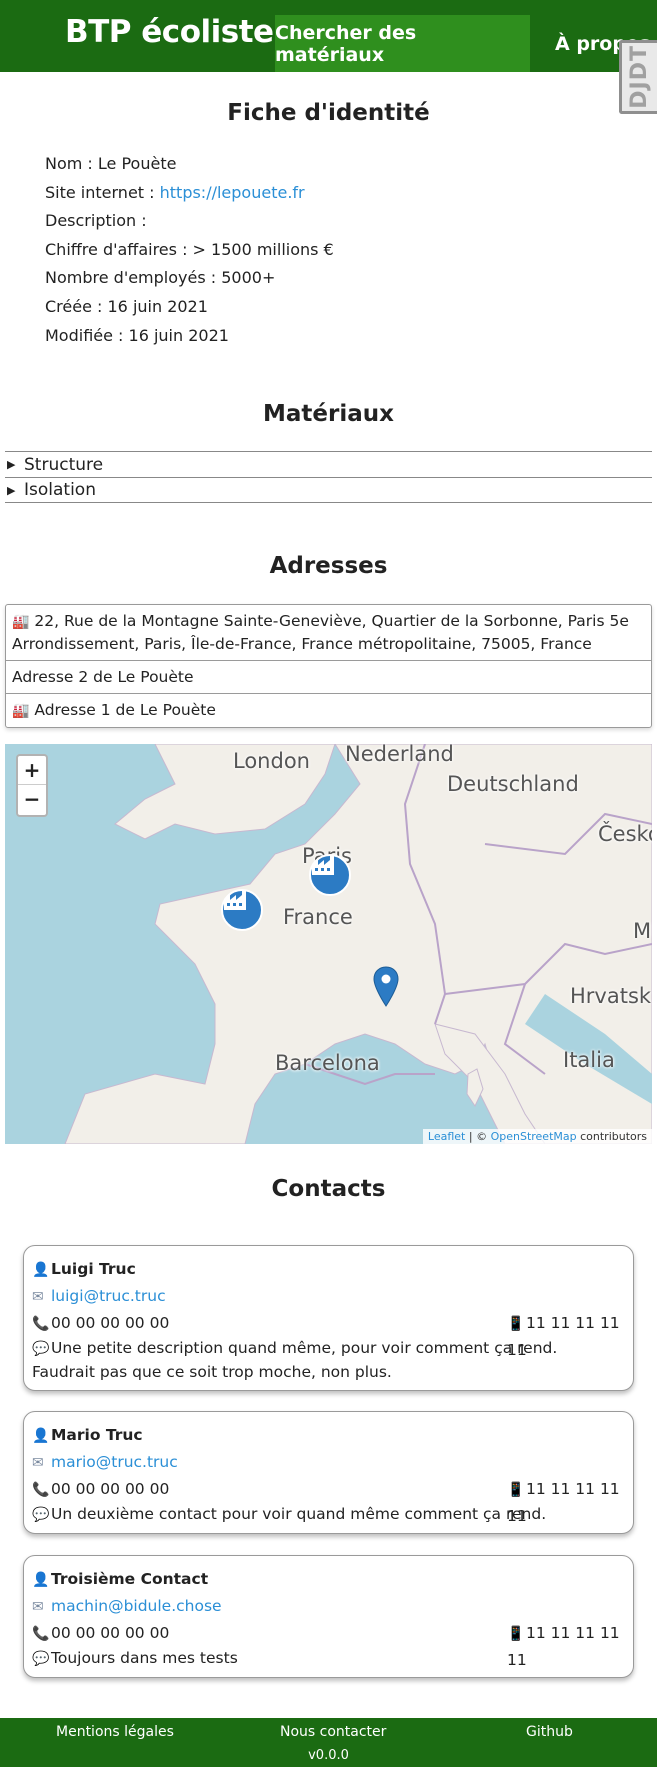 Image resolution: width=657 pixels, height=1767 pixels. I want to click on identity-turnover: Chiffre d'affaires : > 1500 millions €, so click(189, 249).